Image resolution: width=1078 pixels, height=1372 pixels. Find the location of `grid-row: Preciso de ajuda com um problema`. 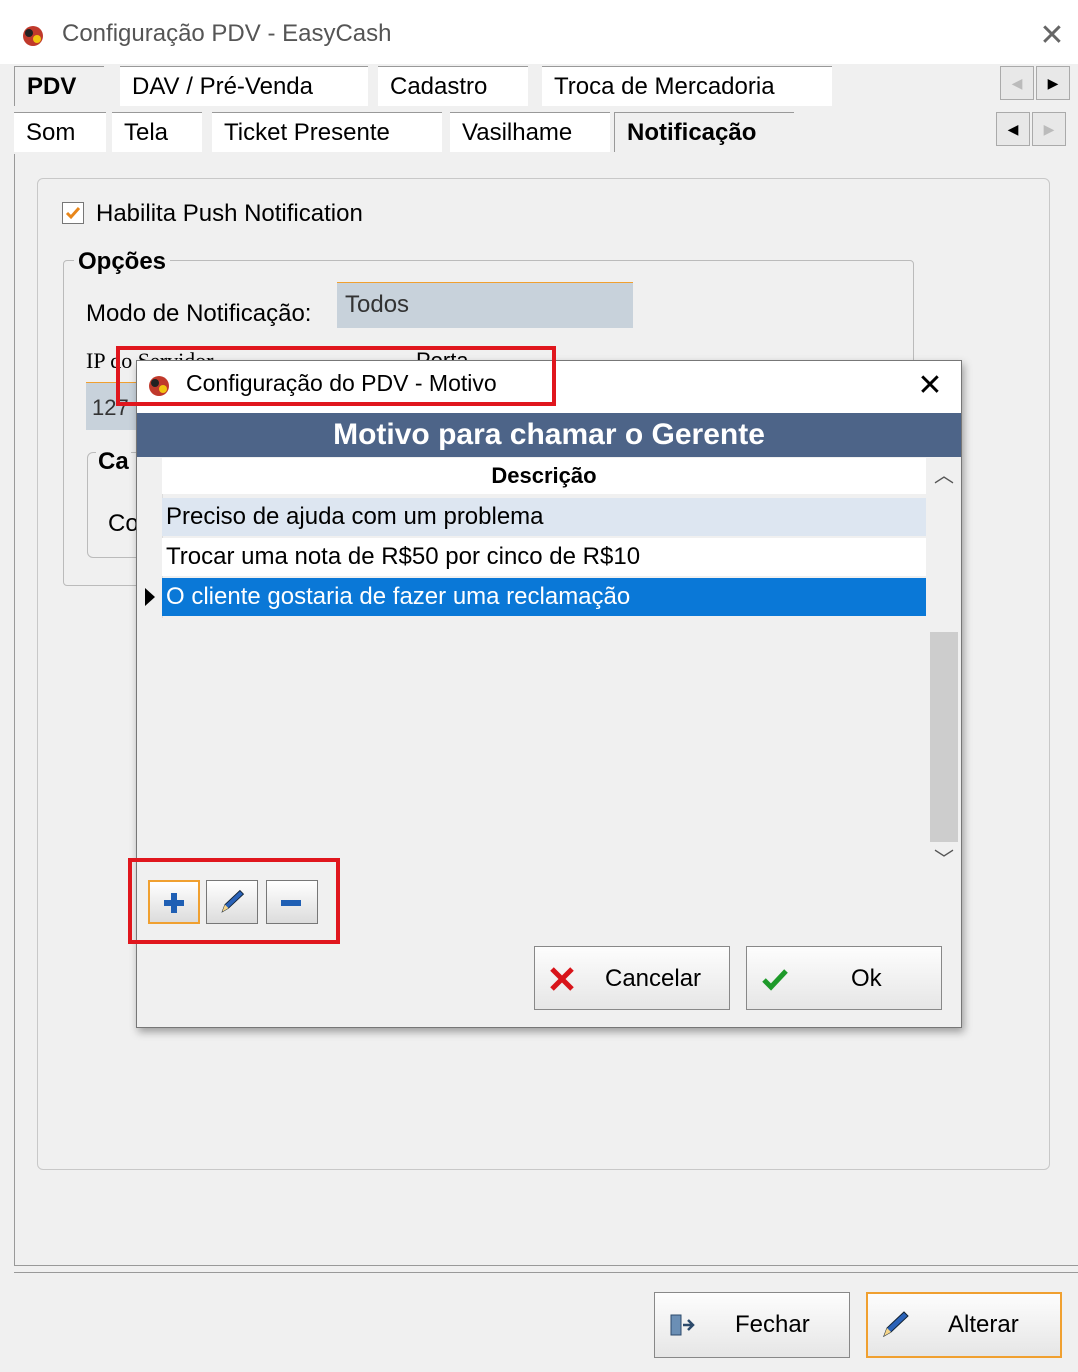

grid-row: Preciso de ajuda com um problema is located at coordinates (544, 517).